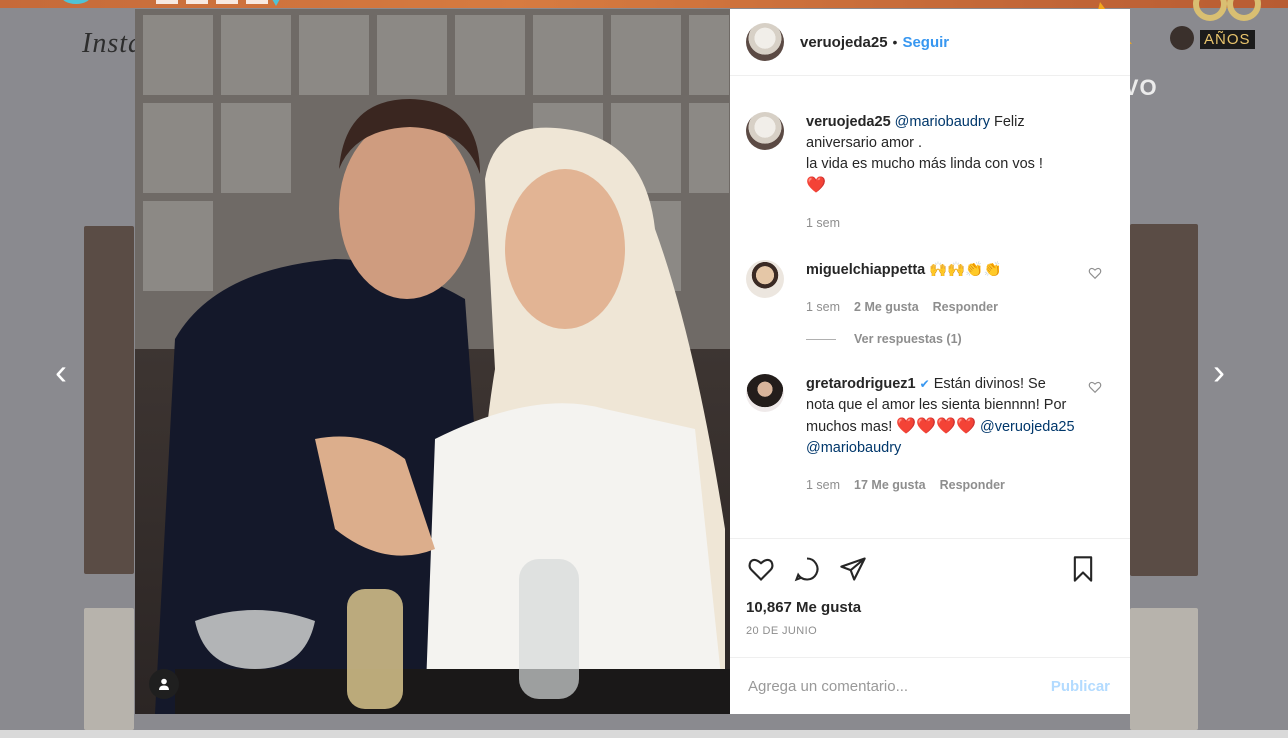 The width and height of the screenshot is (1288, 738). I want to click on comment-input, so click(888, 686).